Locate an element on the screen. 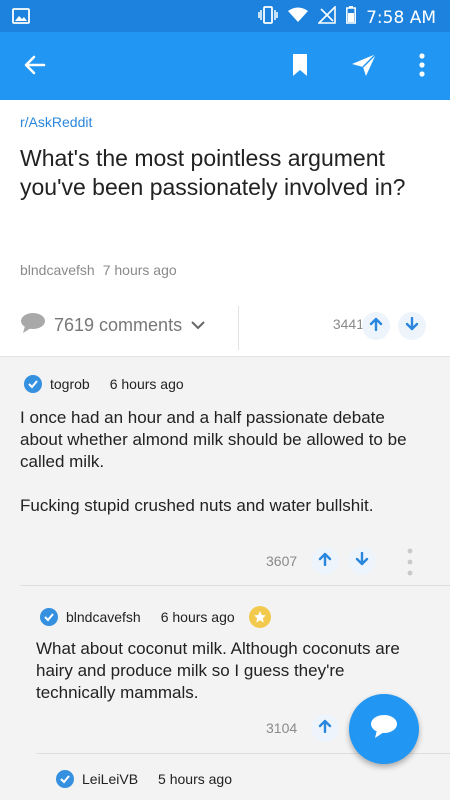  vibrate-icon is located at coordinates (268, 17).